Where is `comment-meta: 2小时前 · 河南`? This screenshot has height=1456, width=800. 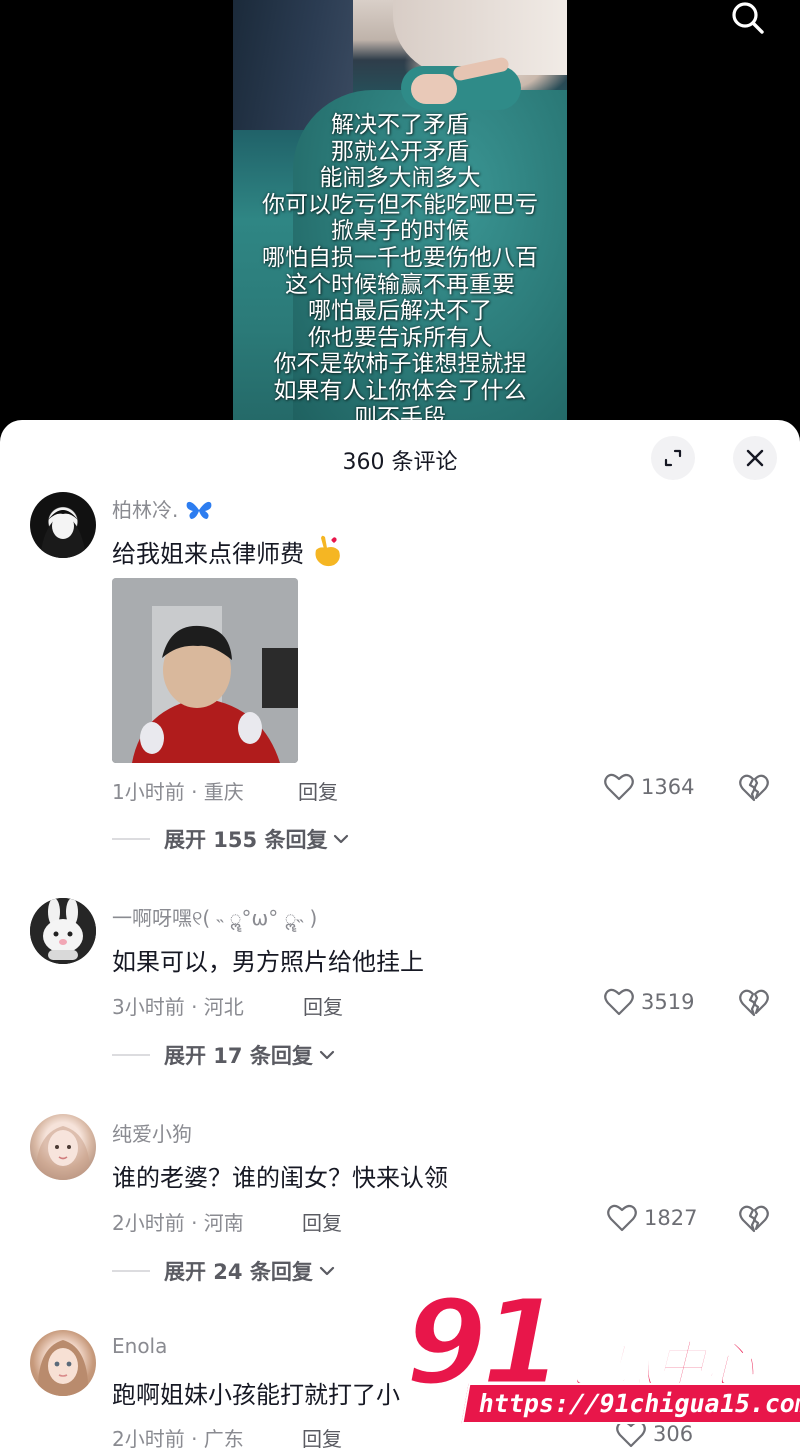 comment-meta: 2小时前 · 河南 is located at coordinates (178, 1223).